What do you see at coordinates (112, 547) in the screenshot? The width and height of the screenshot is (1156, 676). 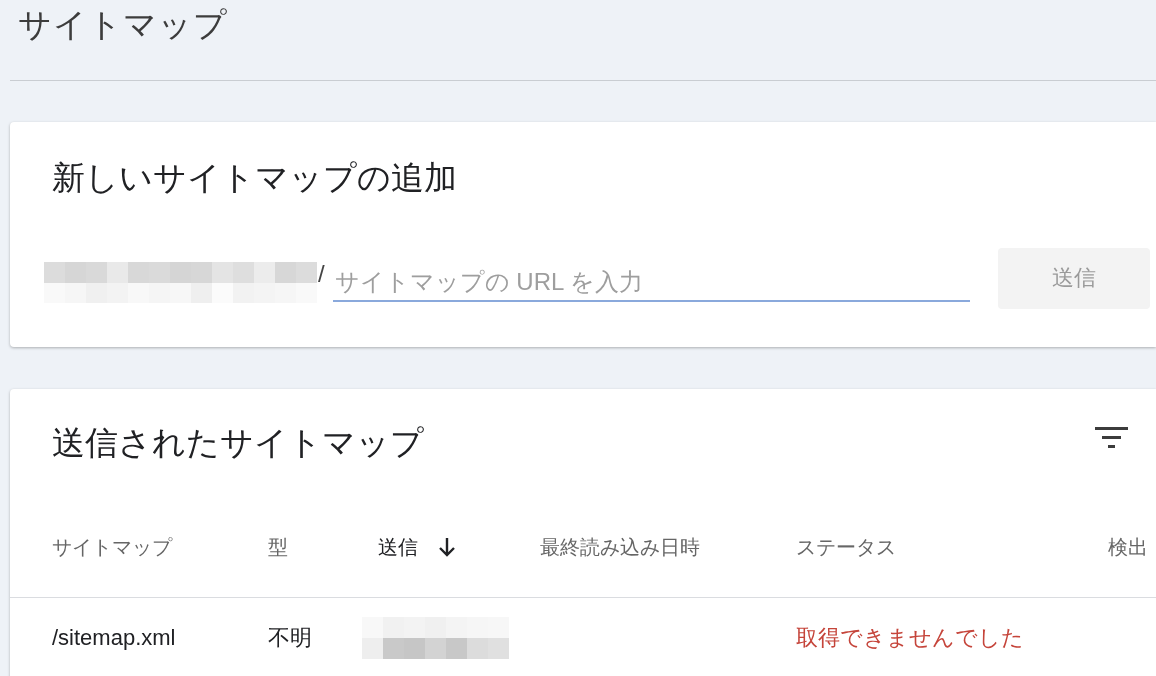 I see `column-header: サイトマップ` at bounding box center [112, 547].